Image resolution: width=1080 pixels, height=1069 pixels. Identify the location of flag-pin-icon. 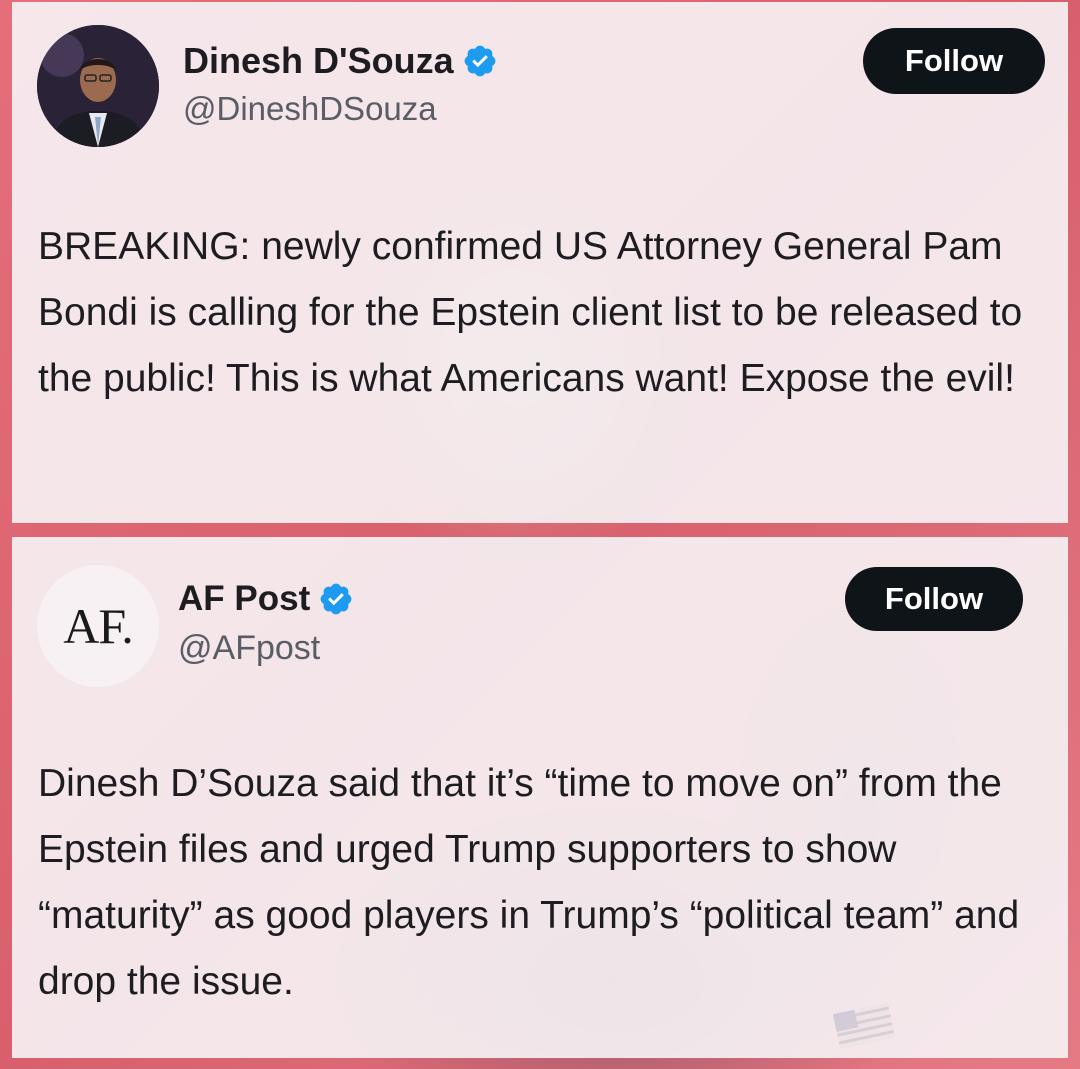
(864, 1026).